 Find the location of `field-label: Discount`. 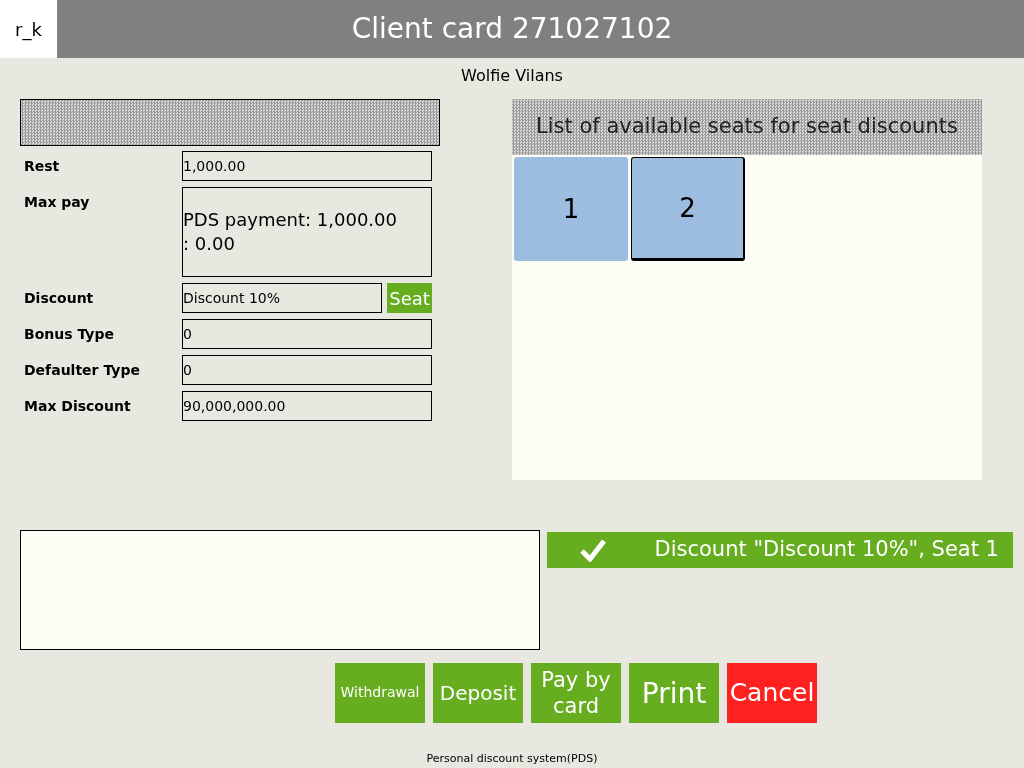

field-label: Discount is located at coordinates (59, 298).